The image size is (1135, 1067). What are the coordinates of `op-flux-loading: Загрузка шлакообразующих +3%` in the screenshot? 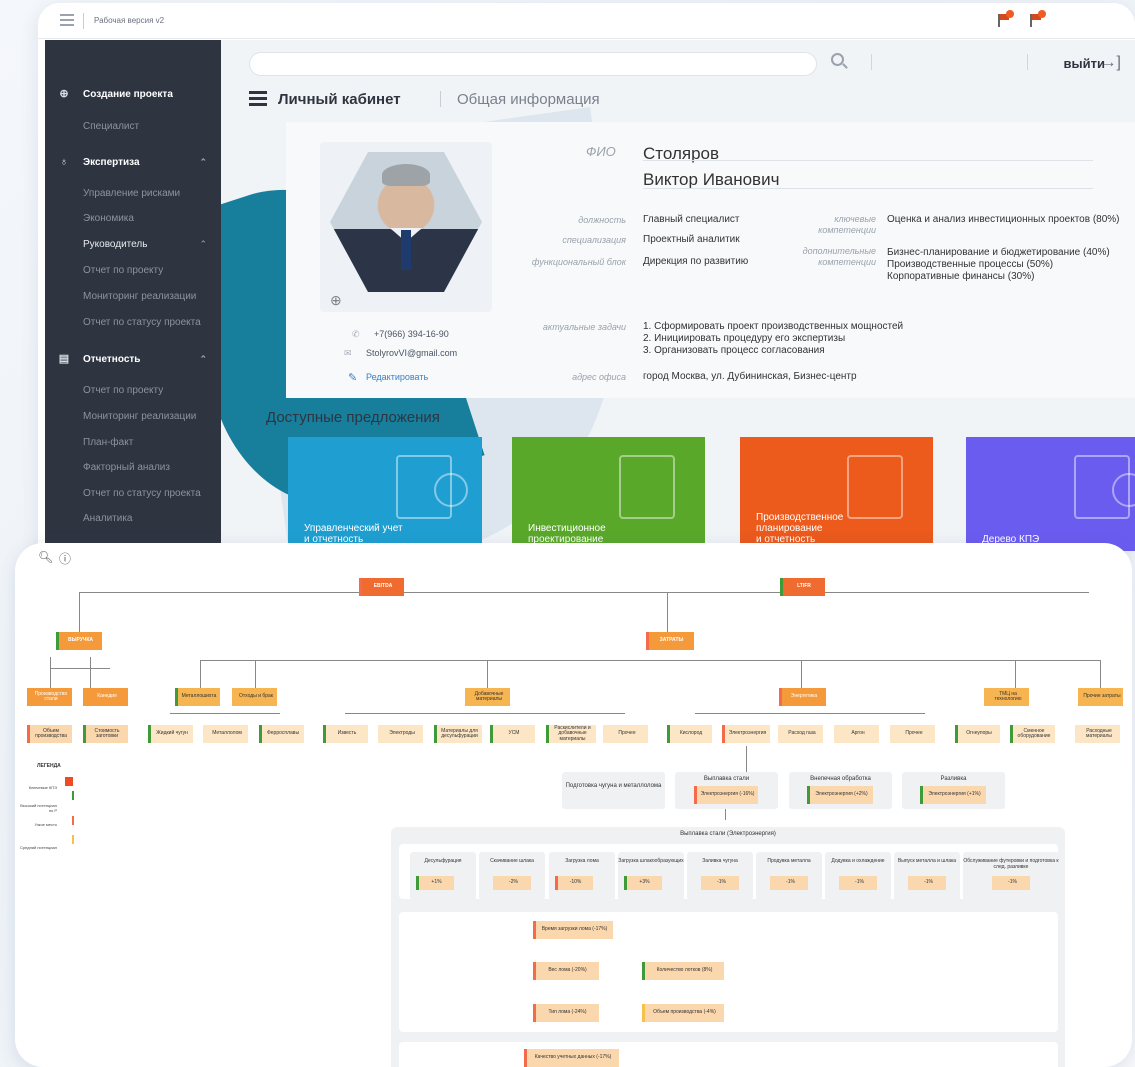 It's located at (651, 876).